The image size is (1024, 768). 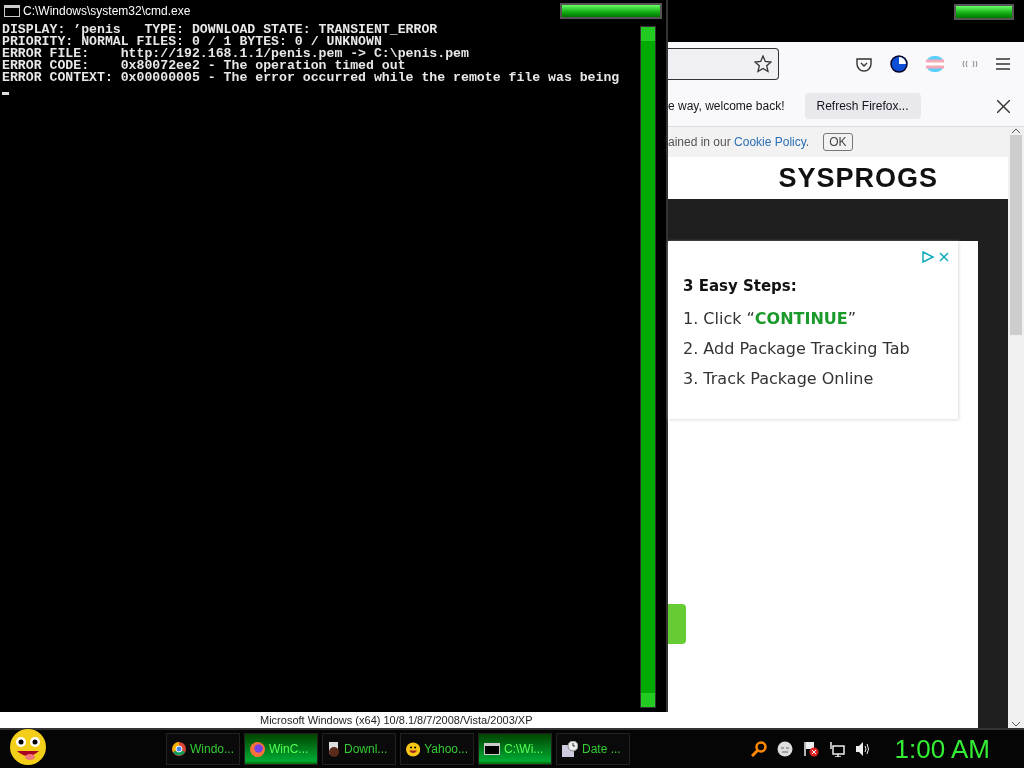 What do you see at coordinates (236, 54) in the screenshot?
I see `console-line: ERROR FILE: http://192.168.1.1/penis.pem -> C:\penis.pem` at bounding box center [236, 54].